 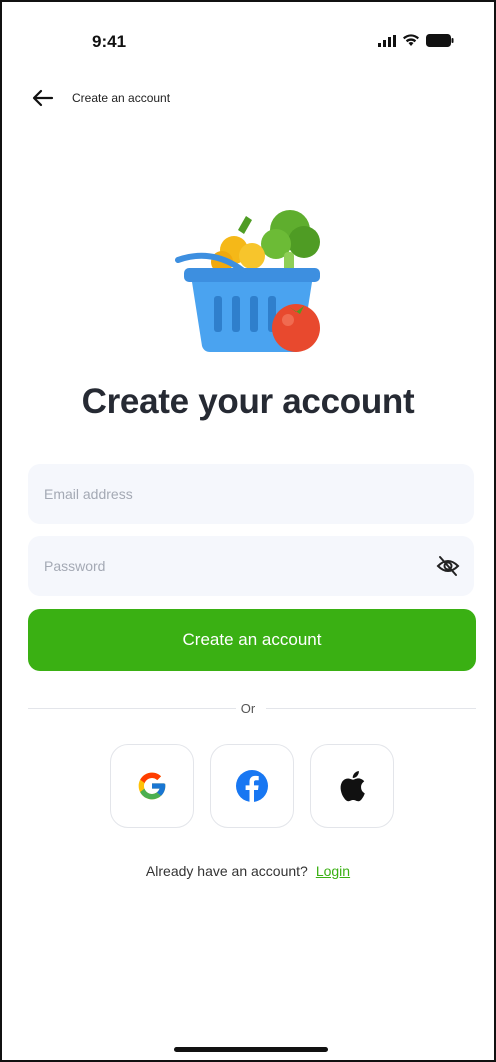 What do you see at coordinates (247, 281) in the screenshot?
I see `grocery-basket-icon` at bounding box center [247, 281].